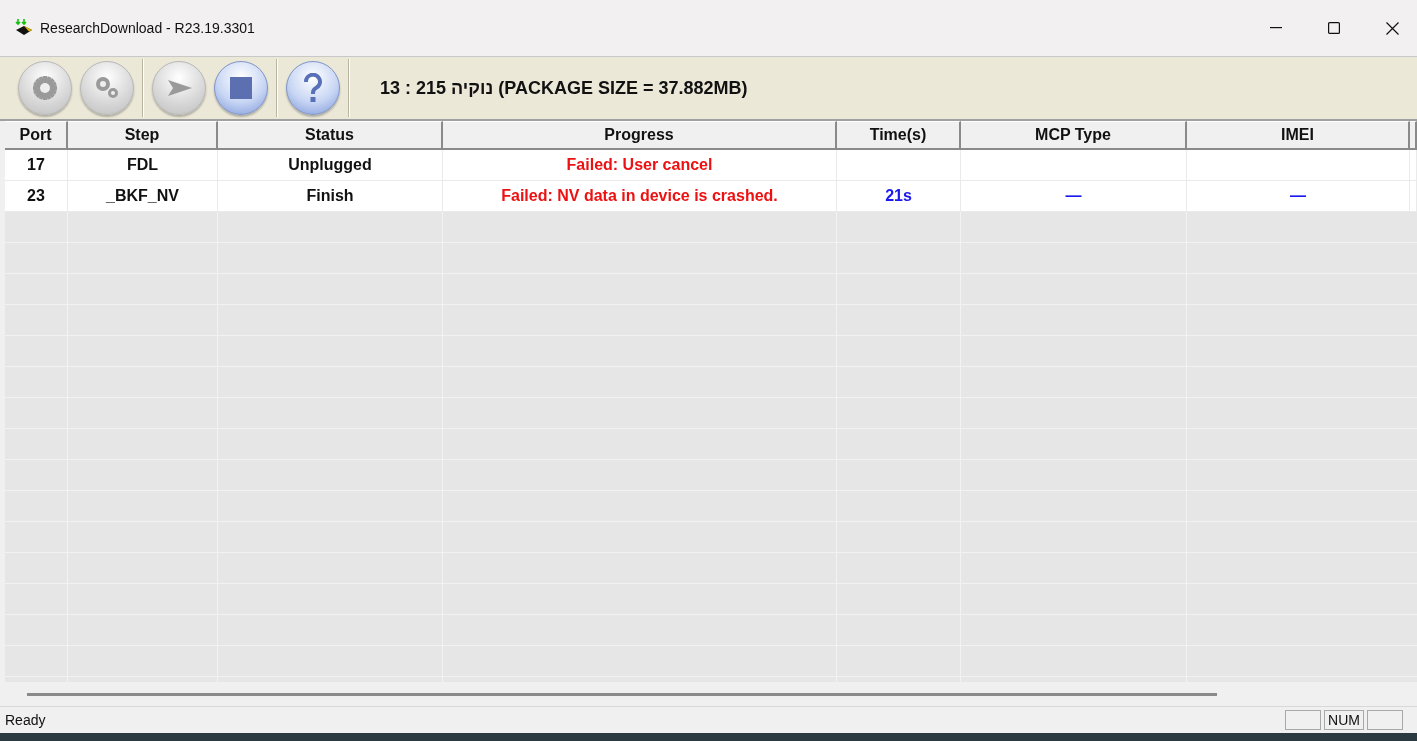  Describe the element at coordinates (147, 28) in the screenshot. I see `window-title: ResearchDownload - R23.19.3301` at that location.